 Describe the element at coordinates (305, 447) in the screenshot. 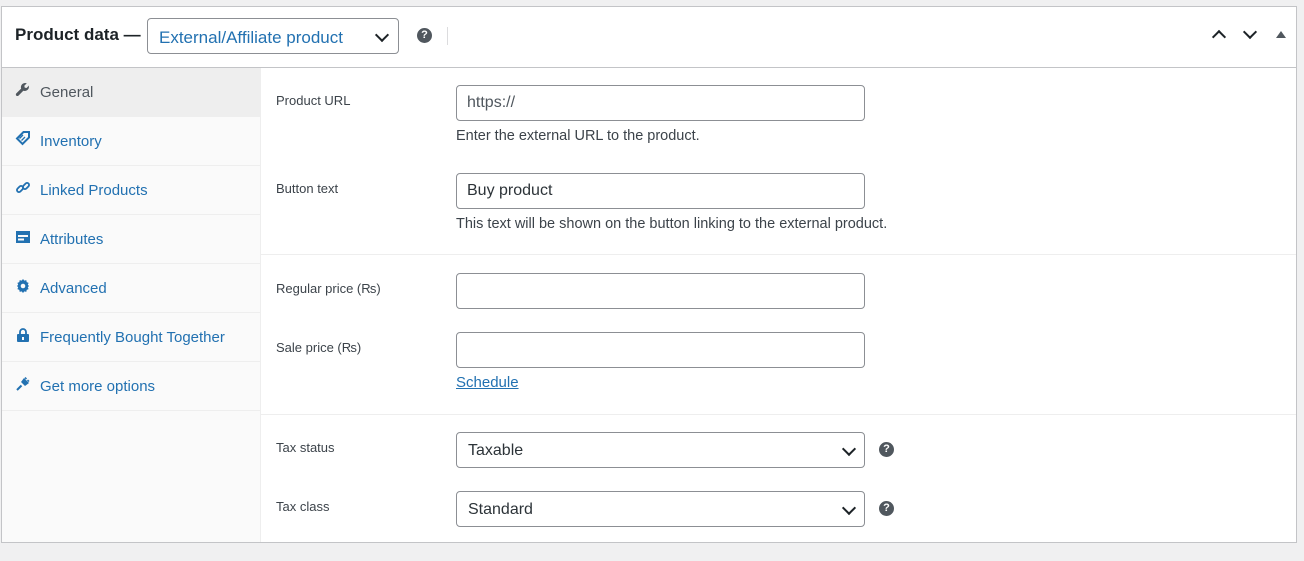

I see `tax-status-label: Tax status` at that location.